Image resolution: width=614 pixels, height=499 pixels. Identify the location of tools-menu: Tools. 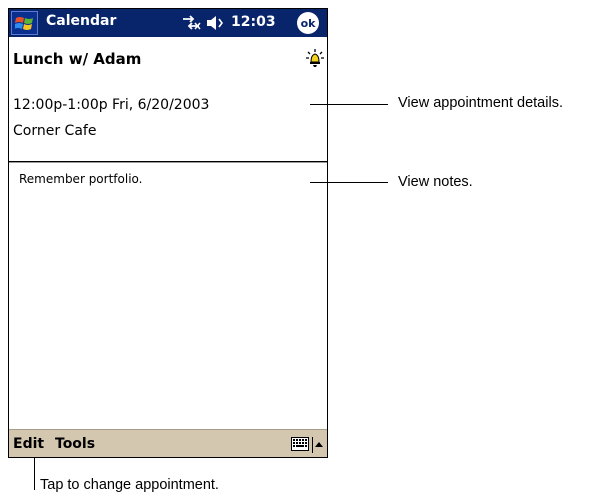
(75, 444).